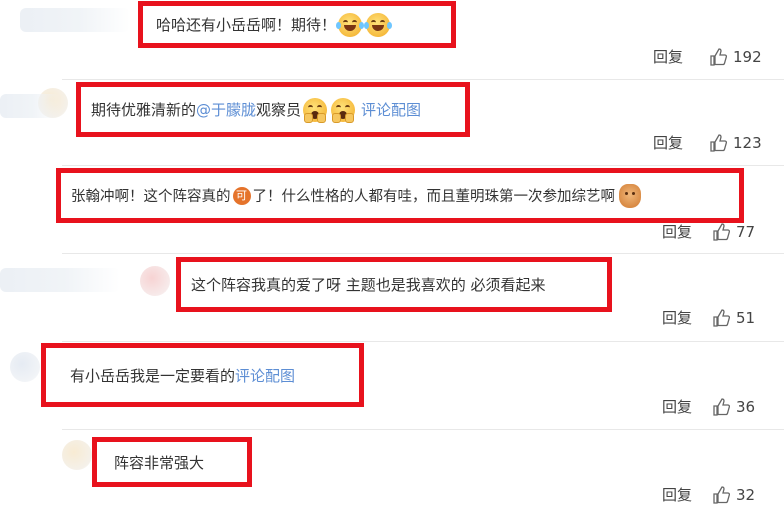 Image resolution: width=784 pixels, height=513 pixels. Describe the element at coordinates (707, 142) in the screenshot. I see `comment-actions: 回复 123` at that location.